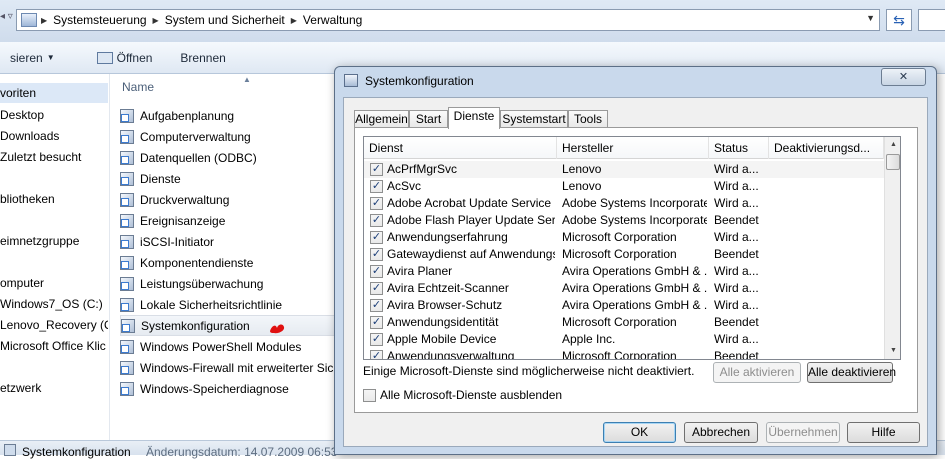  Describe the element at coordinates (634, 203) in the screenshot. I see `service-vendor: Adobe Systems Incorporated` at that location.